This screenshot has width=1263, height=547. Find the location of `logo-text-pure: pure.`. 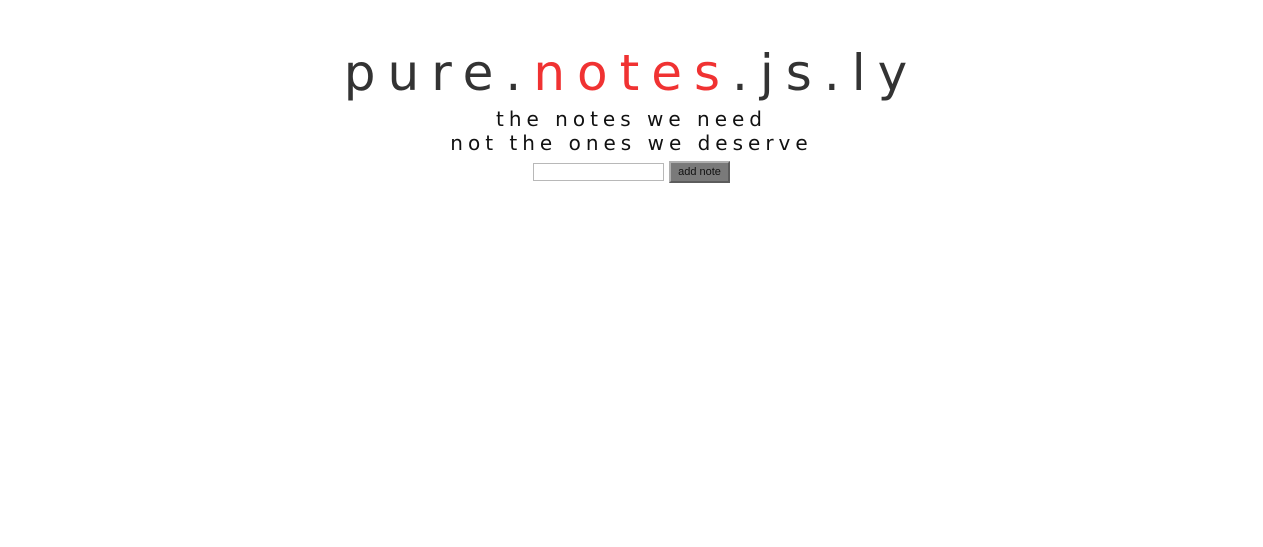

logo-text-pure: pure. is located at coordinates (438, 73).